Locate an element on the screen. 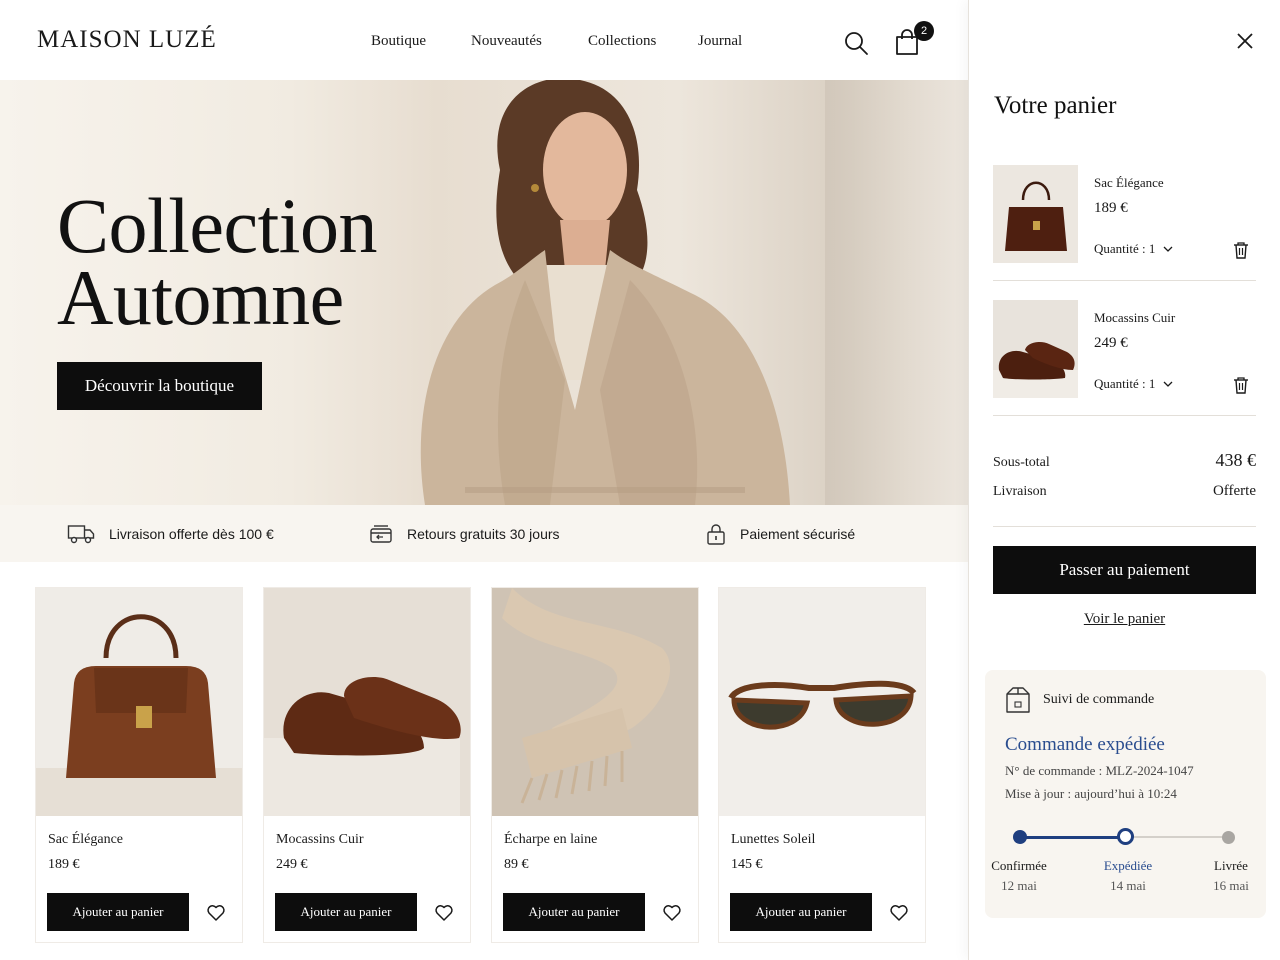  nav-collections: Collections is located at coordinates (622, 41).